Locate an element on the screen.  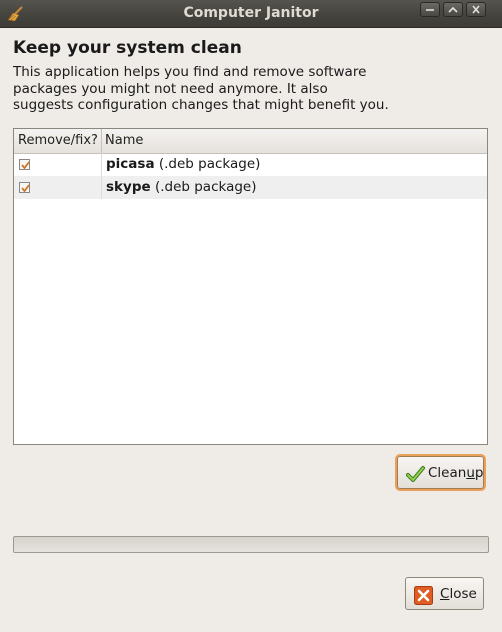
minimize-icon is located at coordinates (430, 10).